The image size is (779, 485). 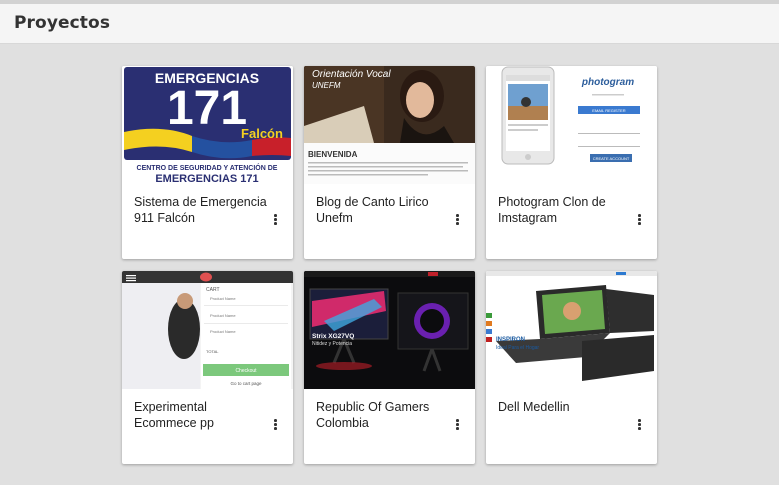 What do you see at coordinates (571, 125) in the screenshot?
I see `project-thumbnail: photogram EMAIL REGISTER CREATE ACCOUNT` at bounding box center [571, 125].